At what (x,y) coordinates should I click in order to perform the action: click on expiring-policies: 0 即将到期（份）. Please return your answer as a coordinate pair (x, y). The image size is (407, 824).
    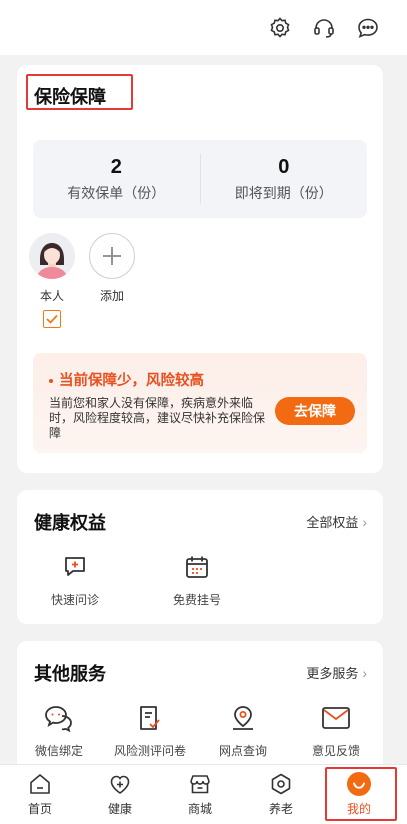
    Looking at the image, I should click on (284, 179).